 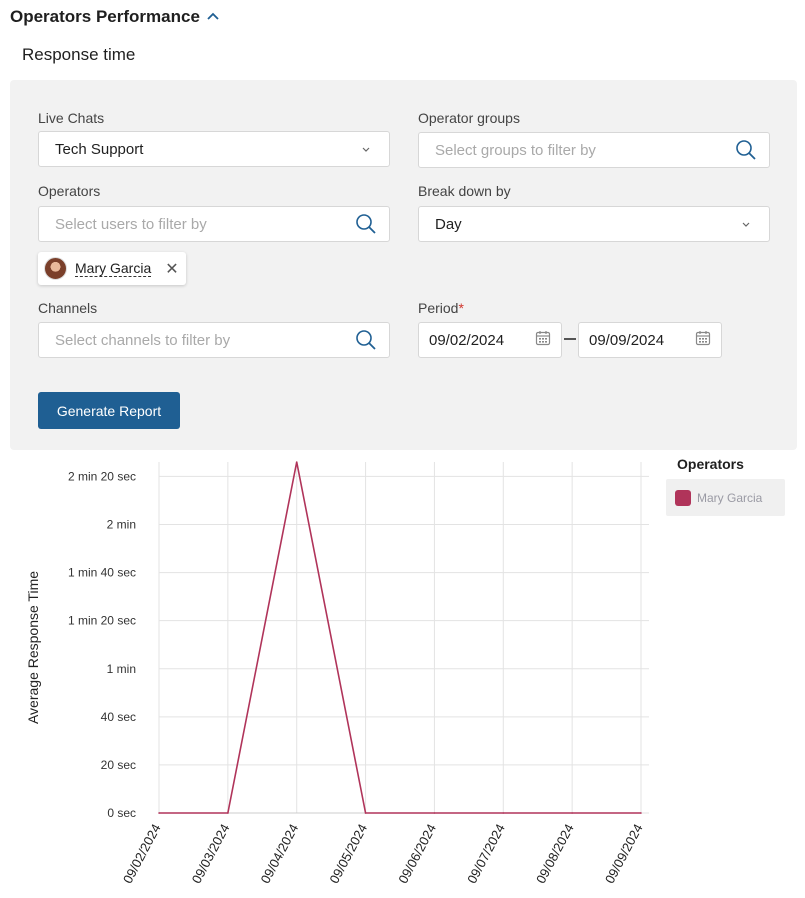 I want to click on operators-input: Select users to filter by, so click(x=214, y=224).